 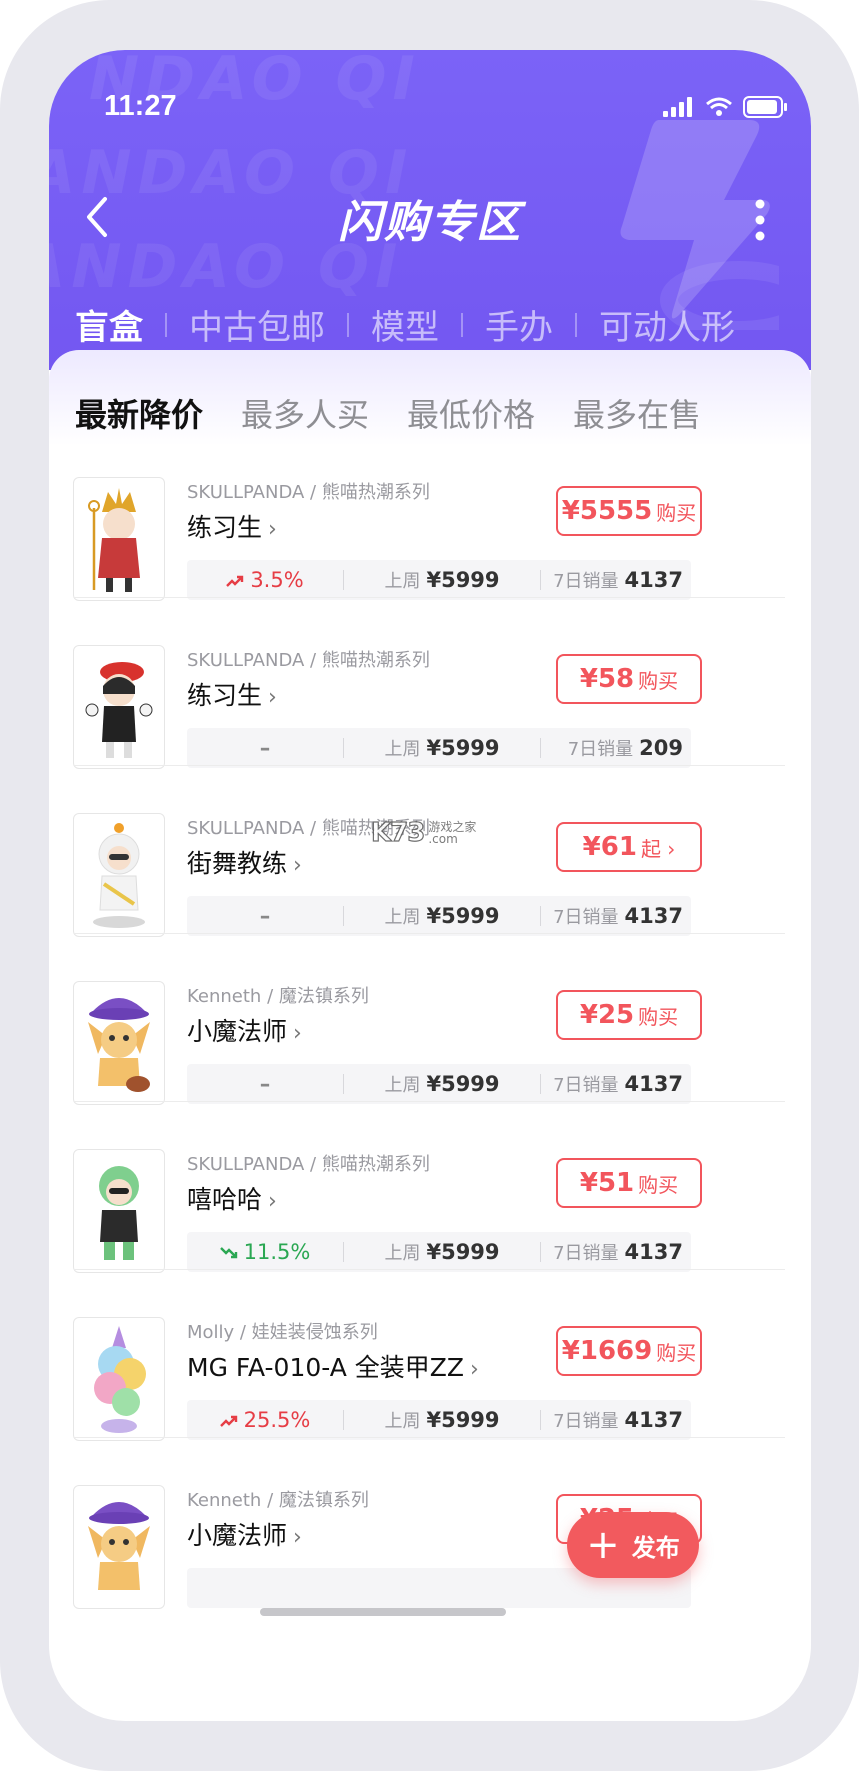 I want to click on price-stats: – 上周 ¥5999 7日销量 209, so click(x=439, y=748).